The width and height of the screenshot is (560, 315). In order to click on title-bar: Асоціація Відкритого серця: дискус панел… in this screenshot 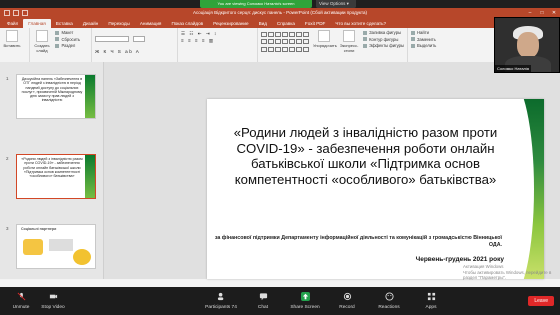, I will do `click(280, 13)`.